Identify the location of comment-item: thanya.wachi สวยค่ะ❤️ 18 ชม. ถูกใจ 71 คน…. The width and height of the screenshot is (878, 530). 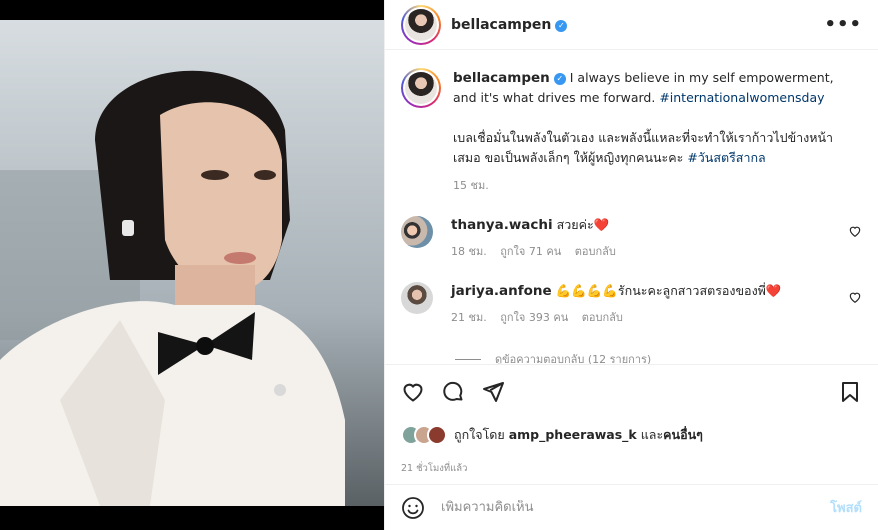
(631, 238).